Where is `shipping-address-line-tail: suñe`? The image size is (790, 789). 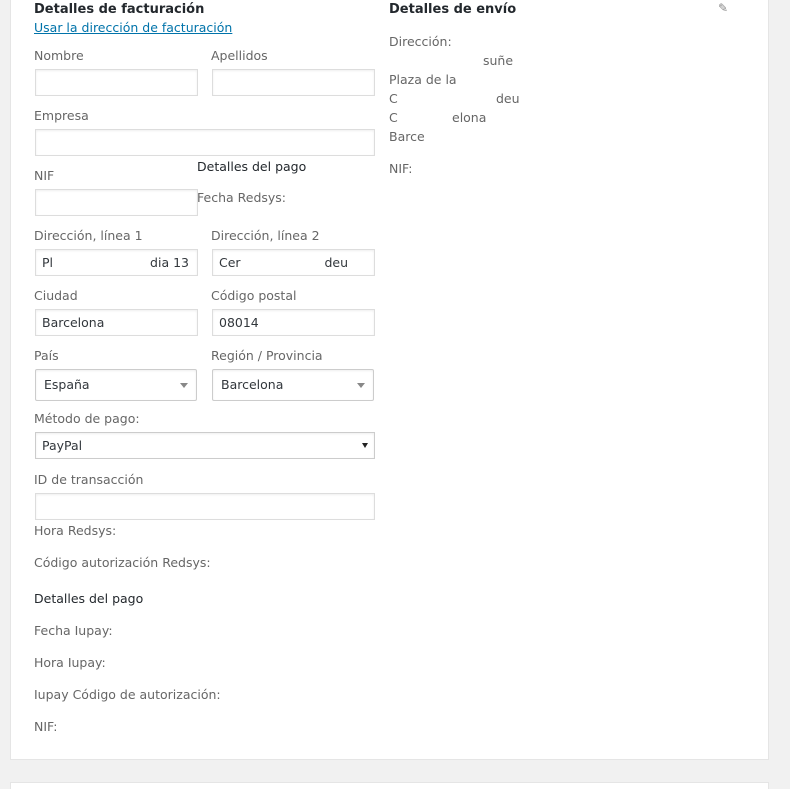
shipping-address-line-tail: suñe is located at coordinates (498, 60).